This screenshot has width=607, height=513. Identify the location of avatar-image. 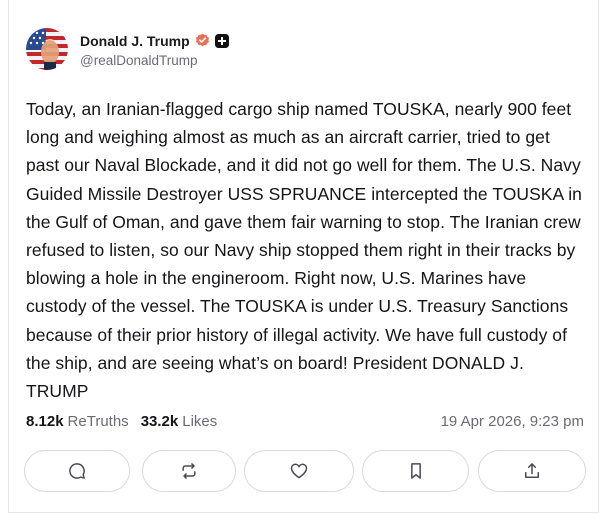
(47, 49).